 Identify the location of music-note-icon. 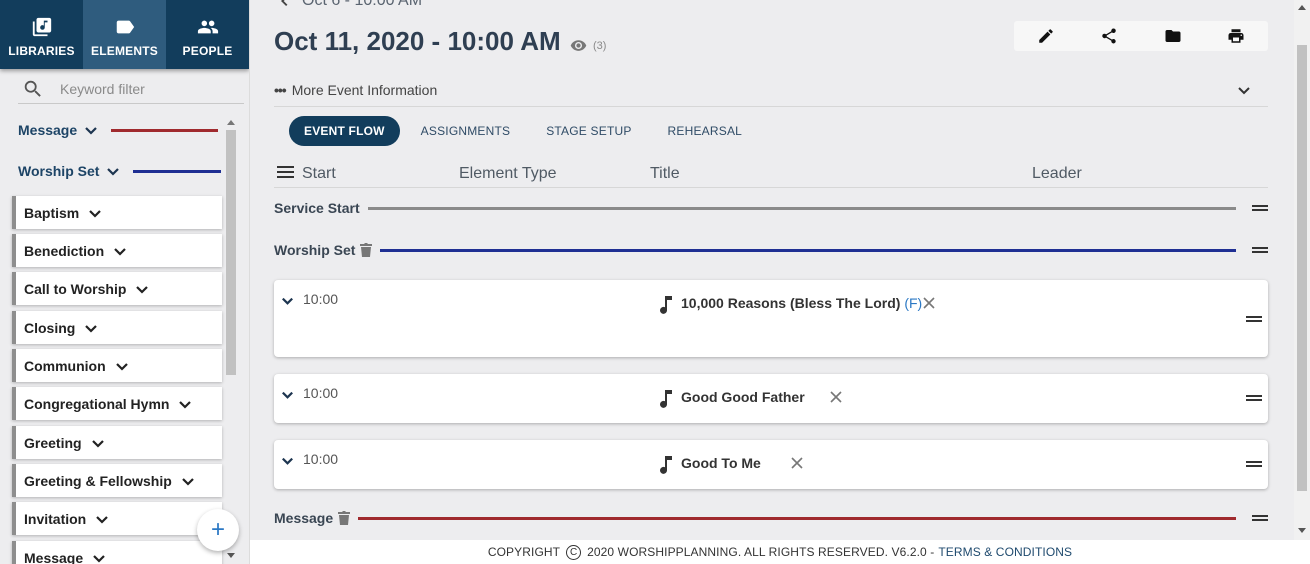
(666, 399).